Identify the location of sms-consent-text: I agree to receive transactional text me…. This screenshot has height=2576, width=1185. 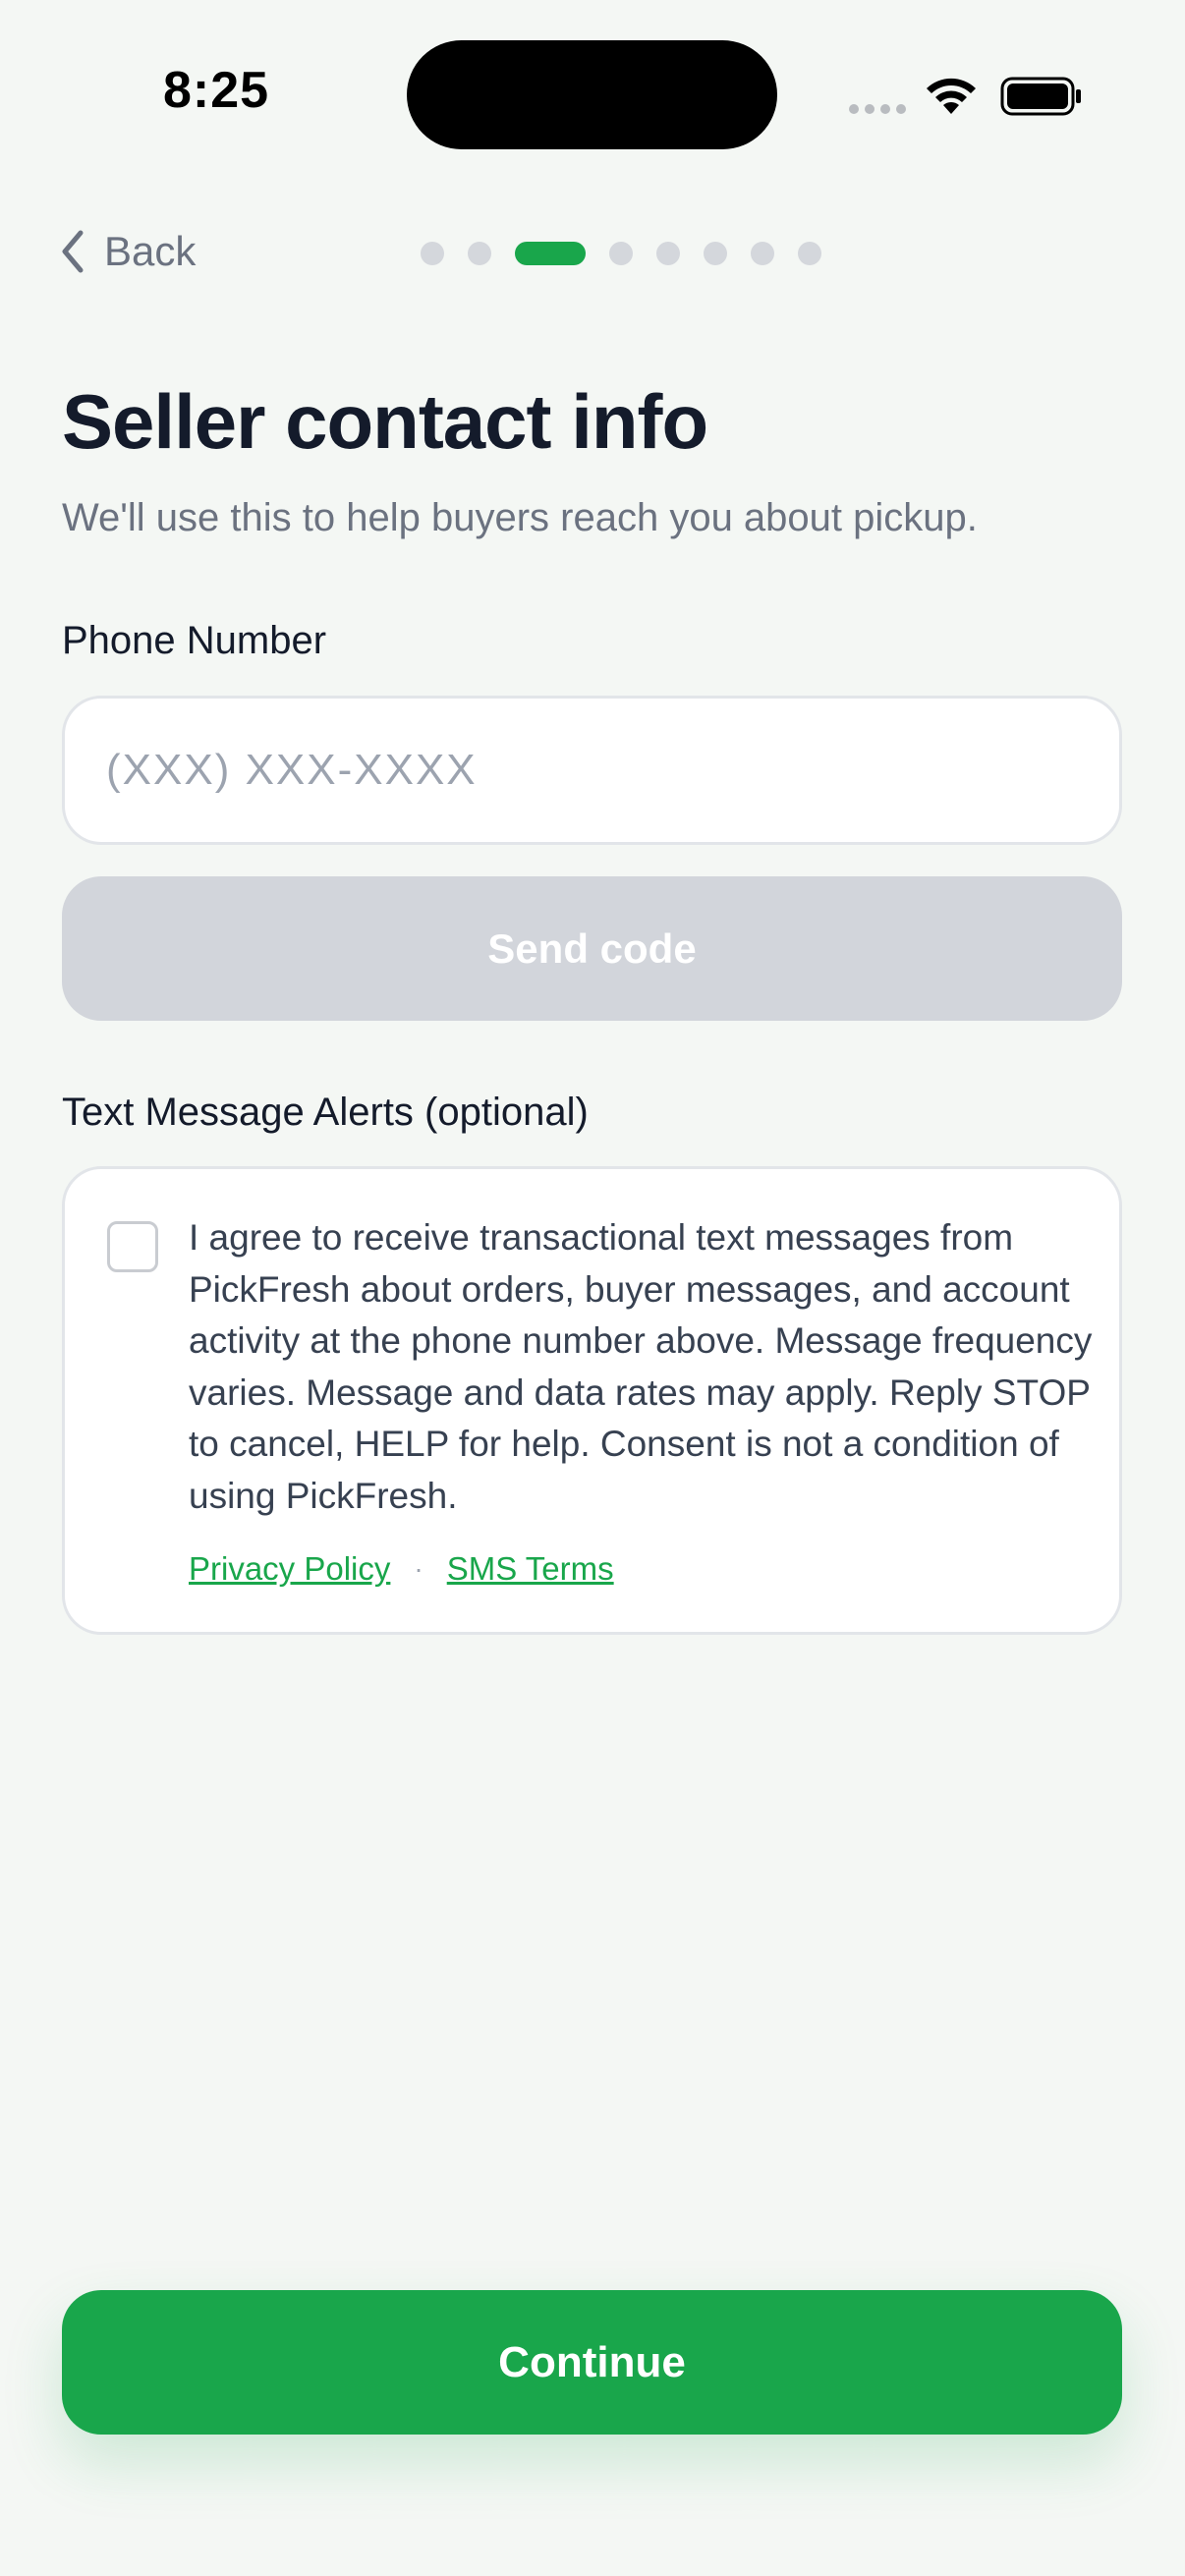
(641, 1366).